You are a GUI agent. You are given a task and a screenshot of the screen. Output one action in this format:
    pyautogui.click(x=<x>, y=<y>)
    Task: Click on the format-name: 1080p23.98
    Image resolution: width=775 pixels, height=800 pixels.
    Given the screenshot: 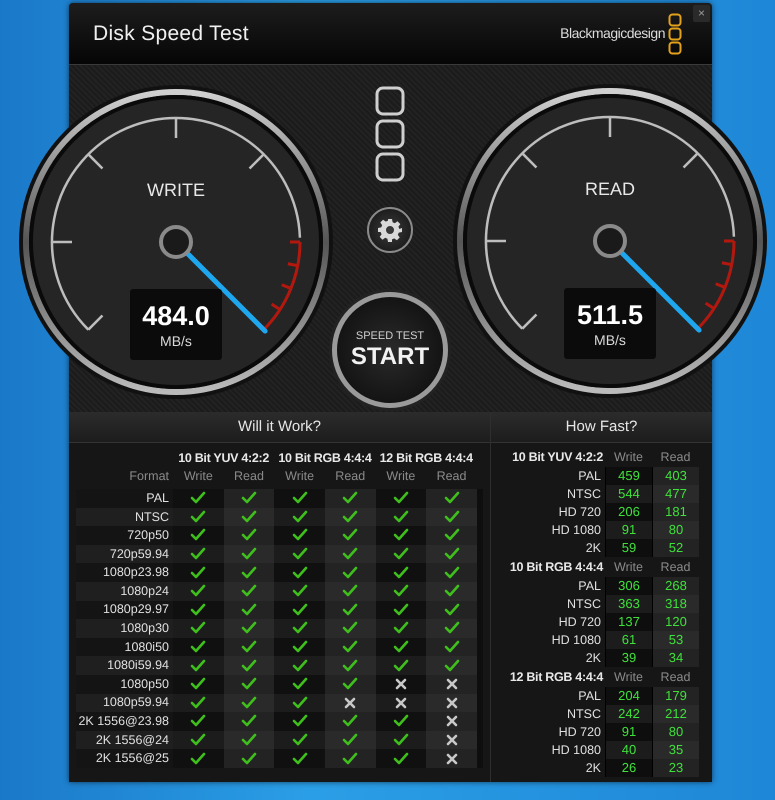 What is the action you would take?
    pyautogui.click(x=135, y=573)
    